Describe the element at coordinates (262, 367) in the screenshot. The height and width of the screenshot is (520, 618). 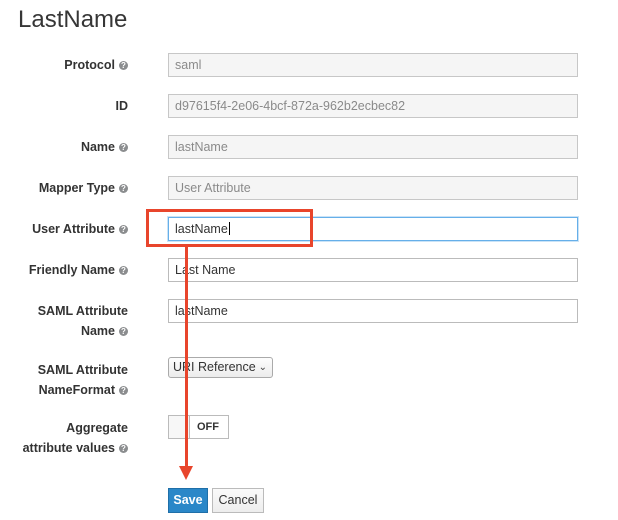
I see `chevron-down-icon: ⌄` at that location.